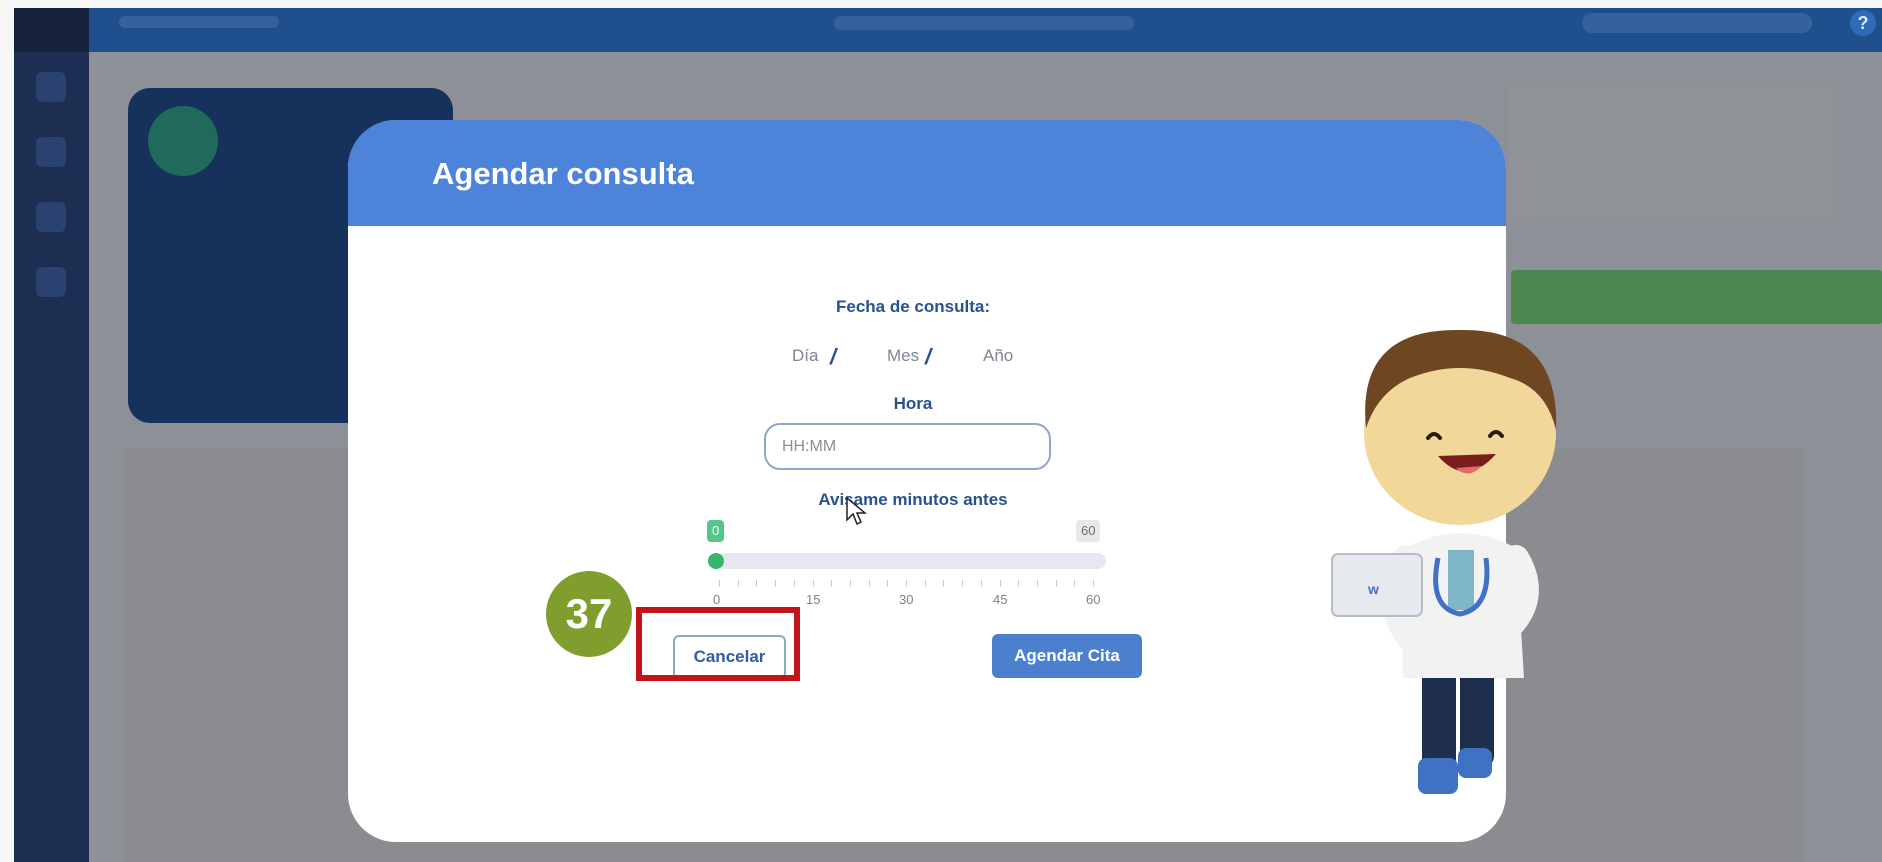  I want to click on reminder-slider-track, so click(911, 561).